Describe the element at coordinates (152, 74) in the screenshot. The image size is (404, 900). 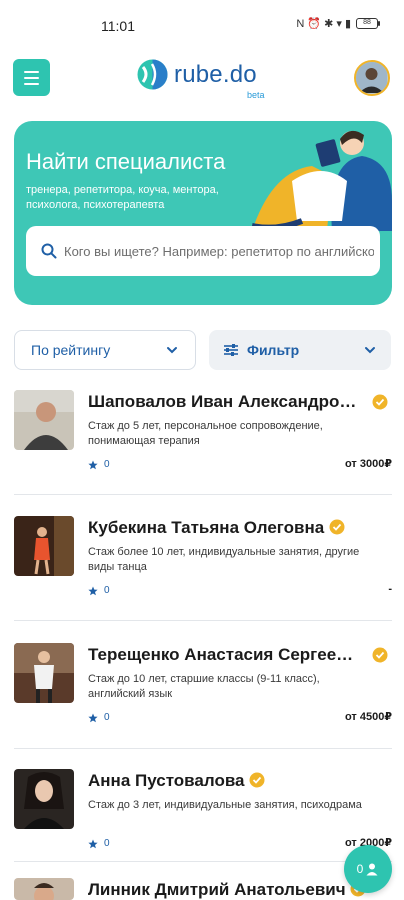
I see `logo-mark-icon` at that location.